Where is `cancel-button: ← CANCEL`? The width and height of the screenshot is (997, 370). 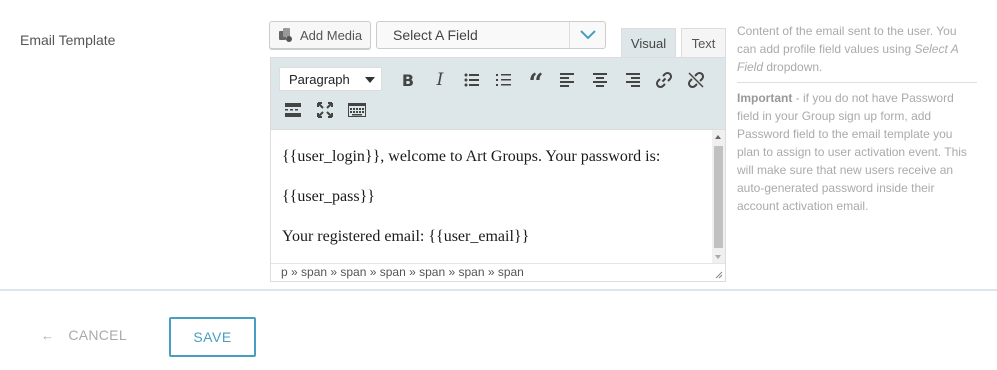 cancel-button: ← CANCEL is located at coordinates (84, 335).